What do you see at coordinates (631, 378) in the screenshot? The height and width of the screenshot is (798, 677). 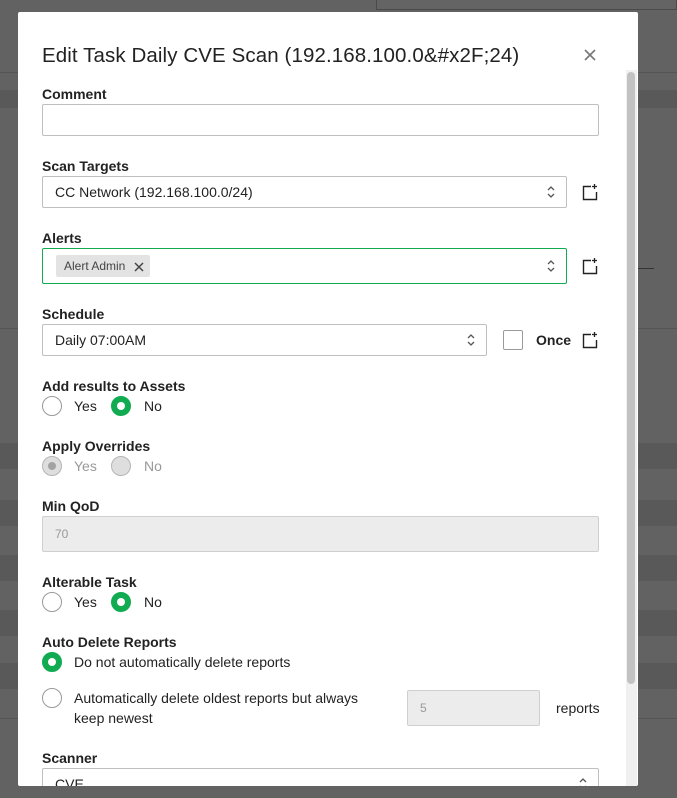 I see `scrollbar-thumb` at bounding box center [631, 378].